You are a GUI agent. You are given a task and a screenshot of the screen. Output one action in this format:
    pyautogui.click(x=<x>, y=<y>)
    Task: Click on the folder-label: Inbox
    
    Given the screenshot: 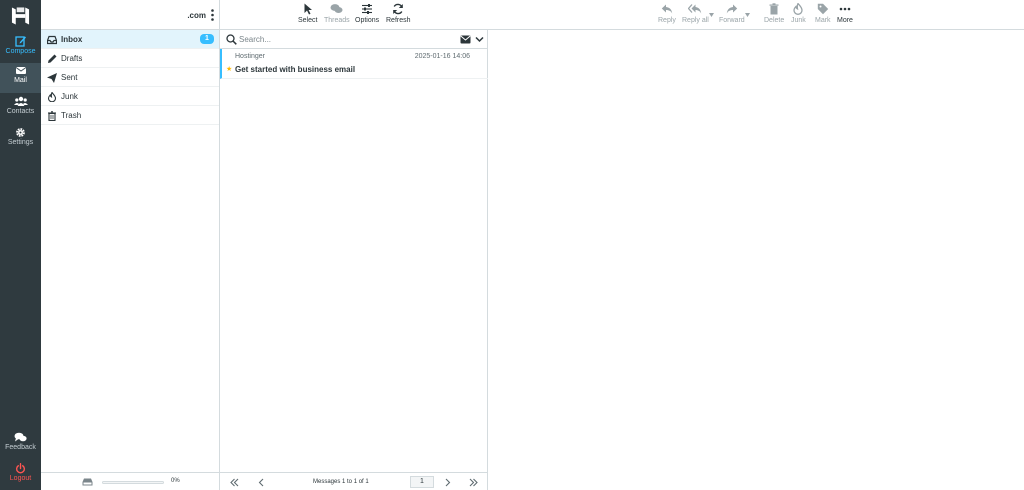 What is the action you would take?
    pyautogui.click(x=72, y=39)
    